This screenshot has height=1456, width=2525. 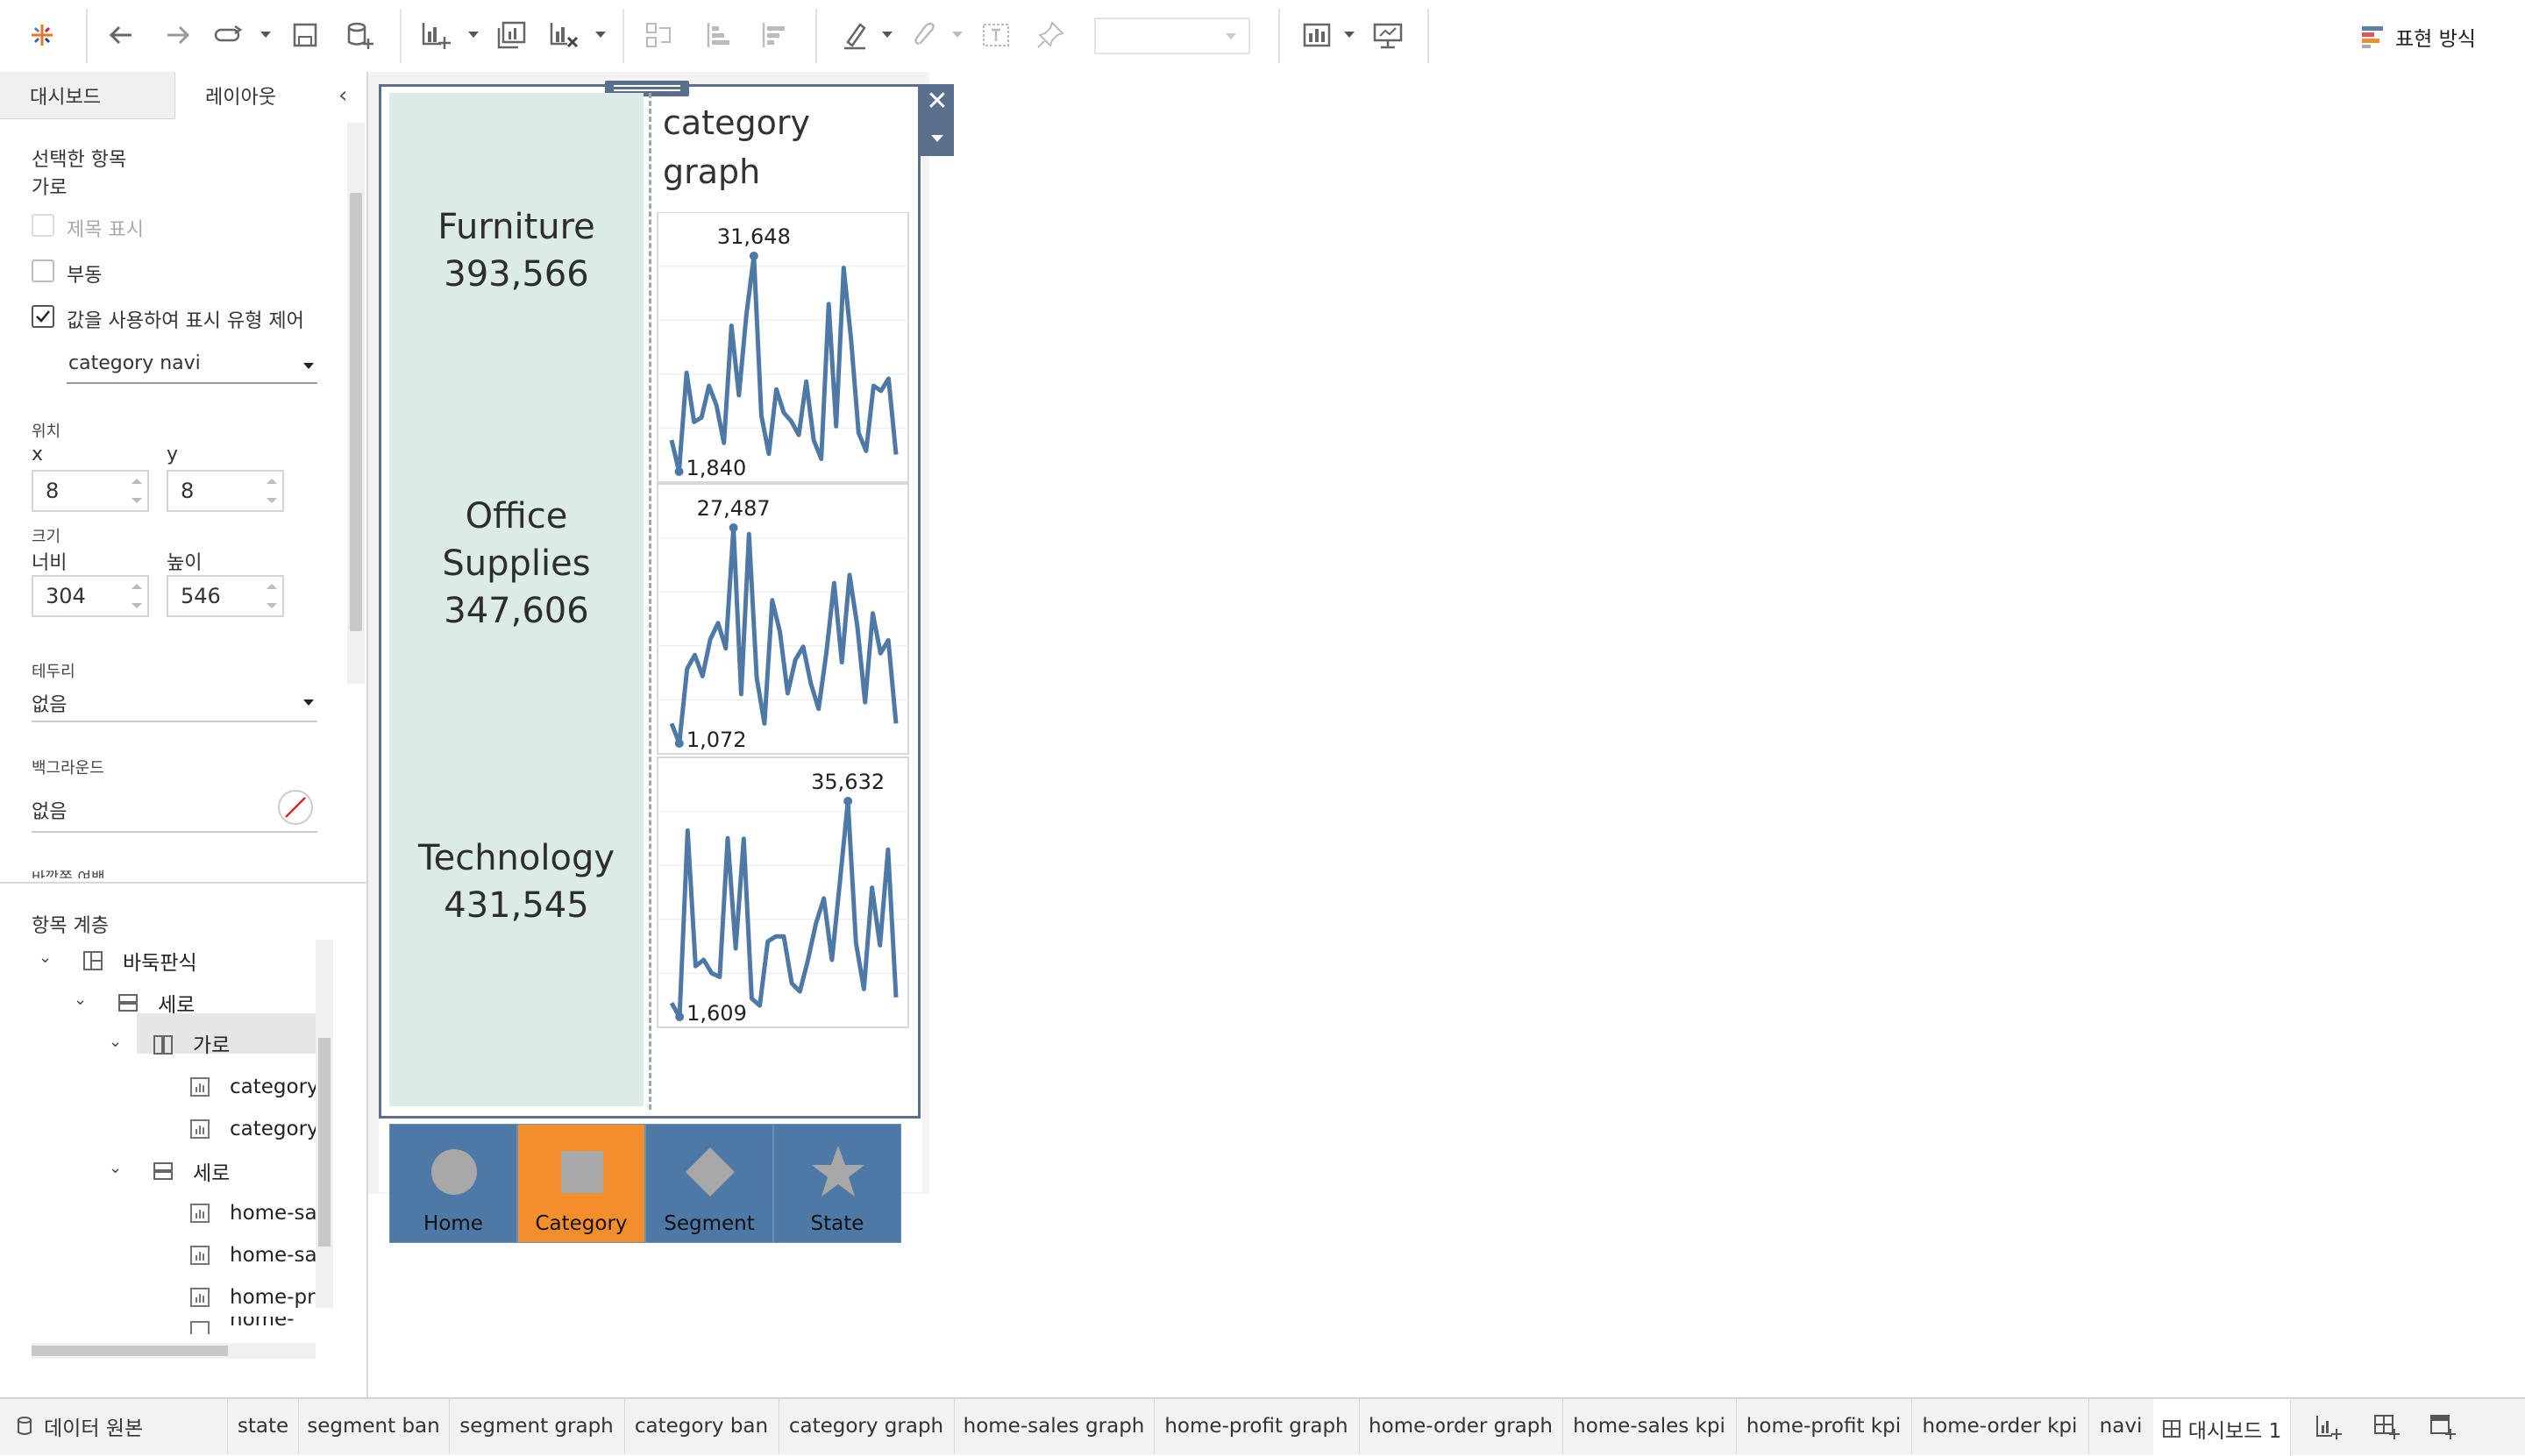 I want to click on replay-icon, so click(x=227, y=35).